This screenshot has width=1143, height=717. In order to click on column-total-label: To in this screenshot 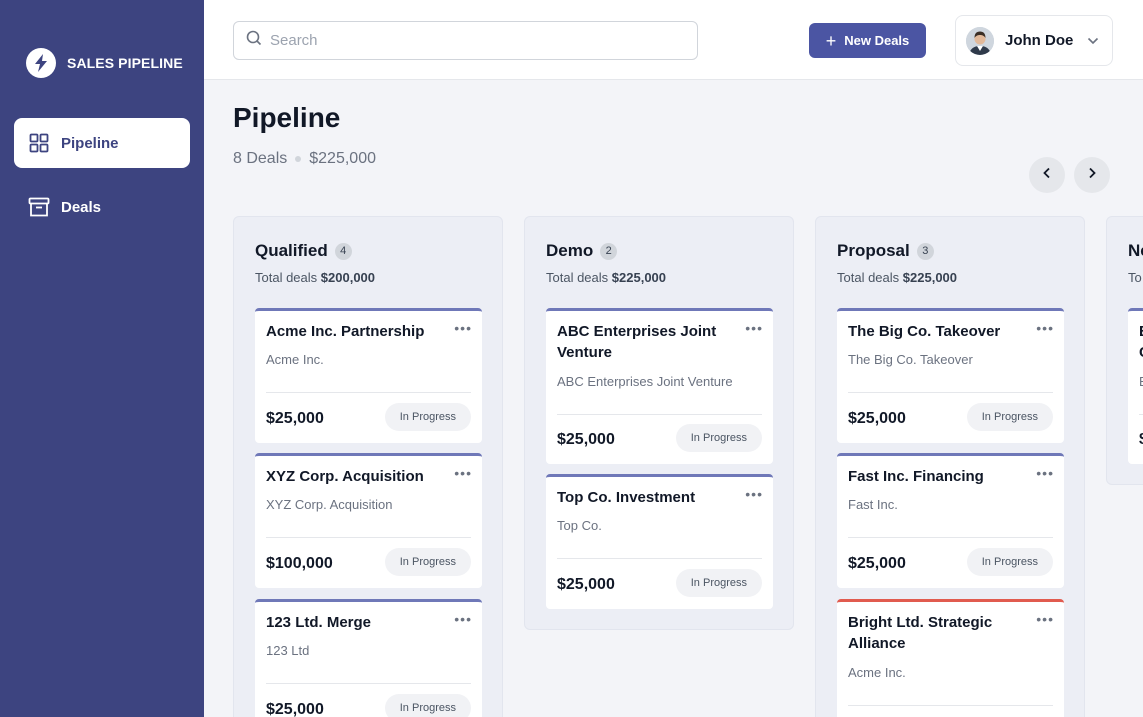, I will do `click(1135, 277)`.